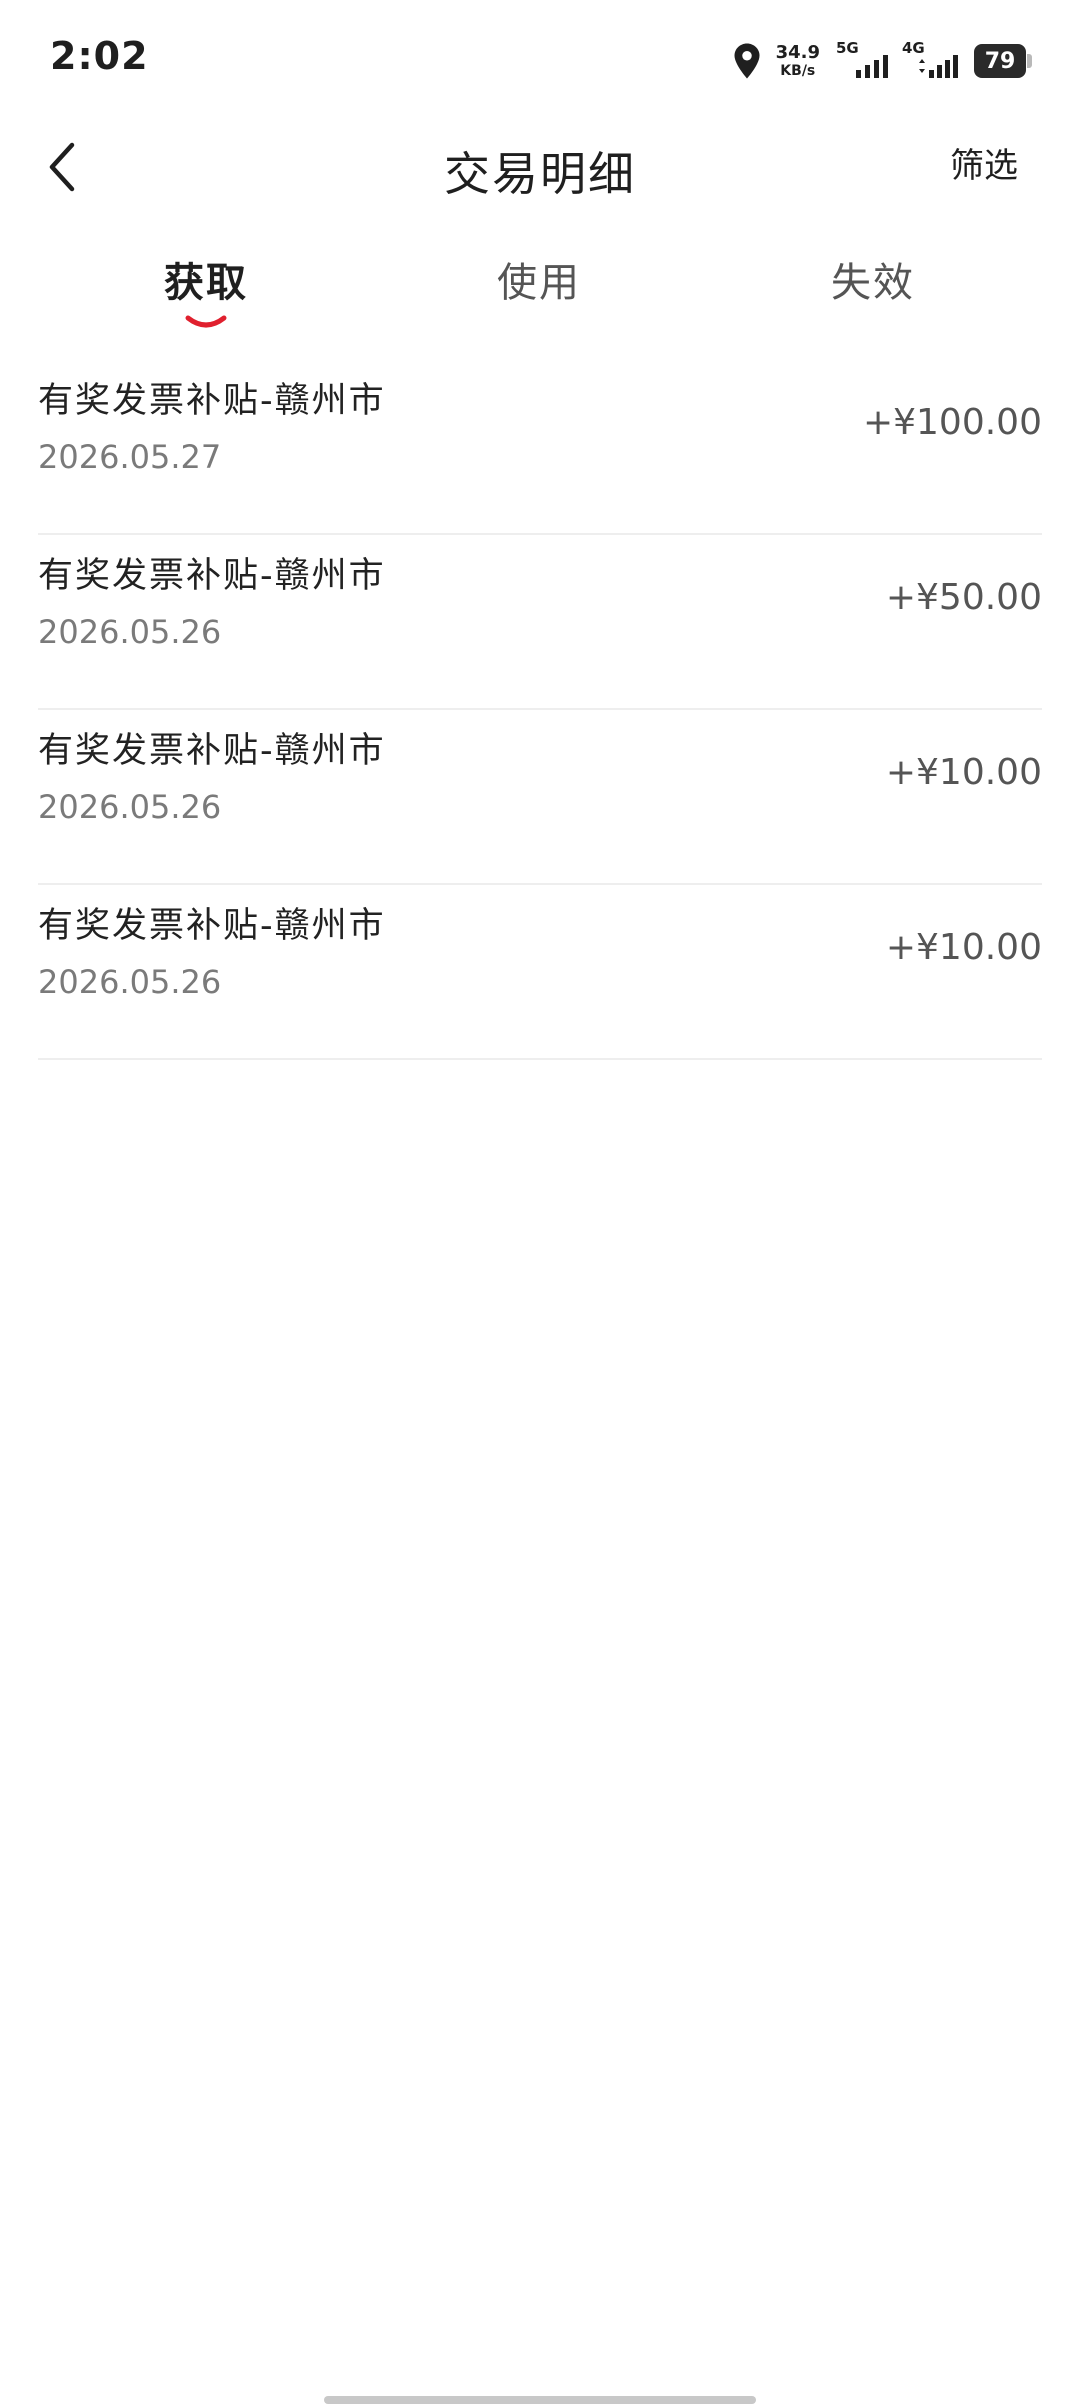 The image size is (1080, 2408). I want to click on tab-obtain: 获取, so click(206, 289).